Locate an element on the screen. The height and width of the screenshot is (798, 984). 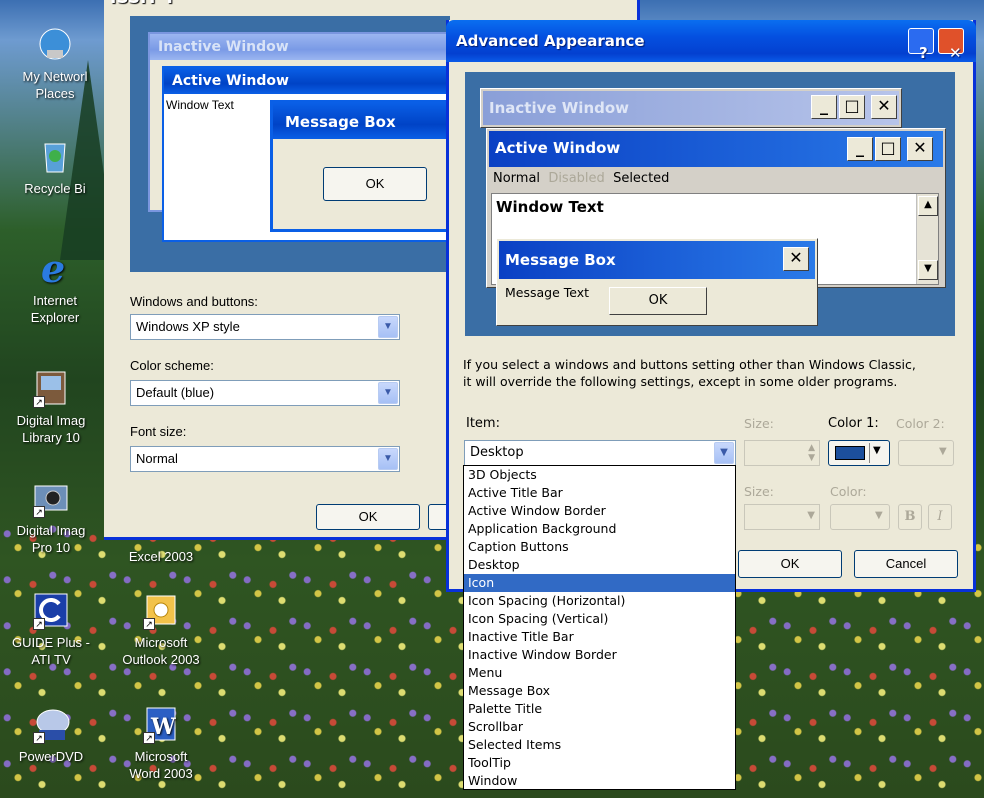
bold-button: B is located at coordinates (910, 517).